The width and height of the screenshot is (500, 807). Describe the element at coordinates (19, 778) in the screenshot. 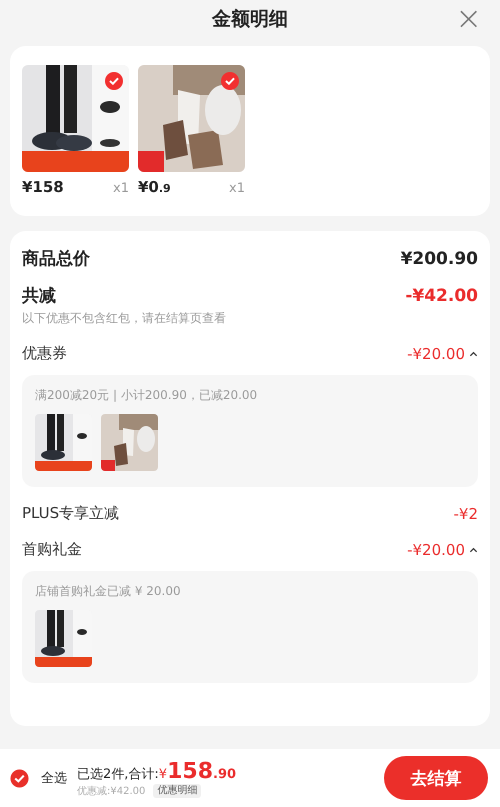

I see `checkbox` at that location.